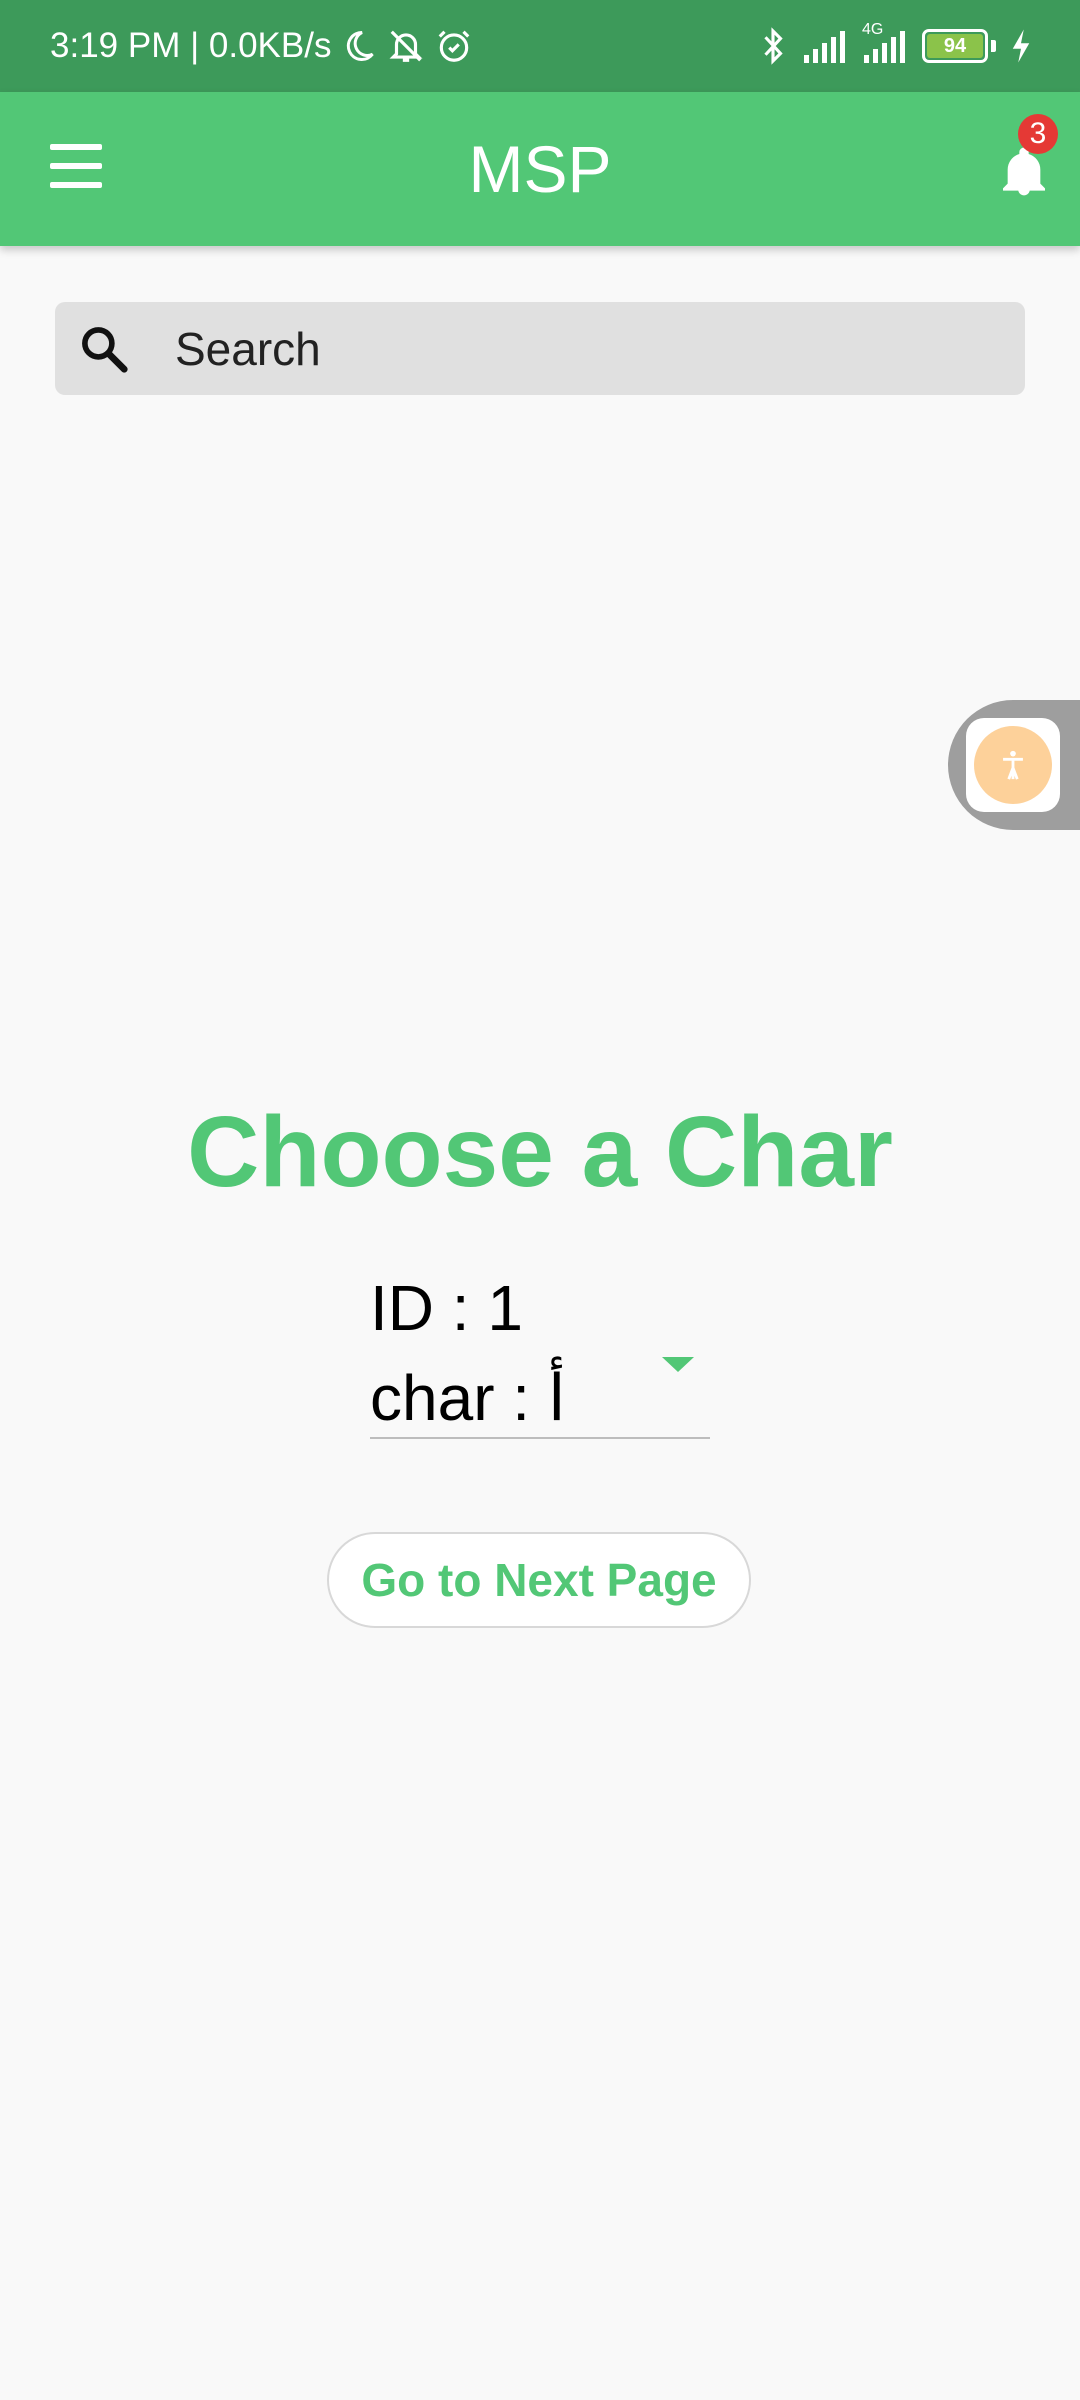 Image resolution: width=1080 pixels, height=2400 pixels. I want to click on battery-level: 94, so click(955, 45).